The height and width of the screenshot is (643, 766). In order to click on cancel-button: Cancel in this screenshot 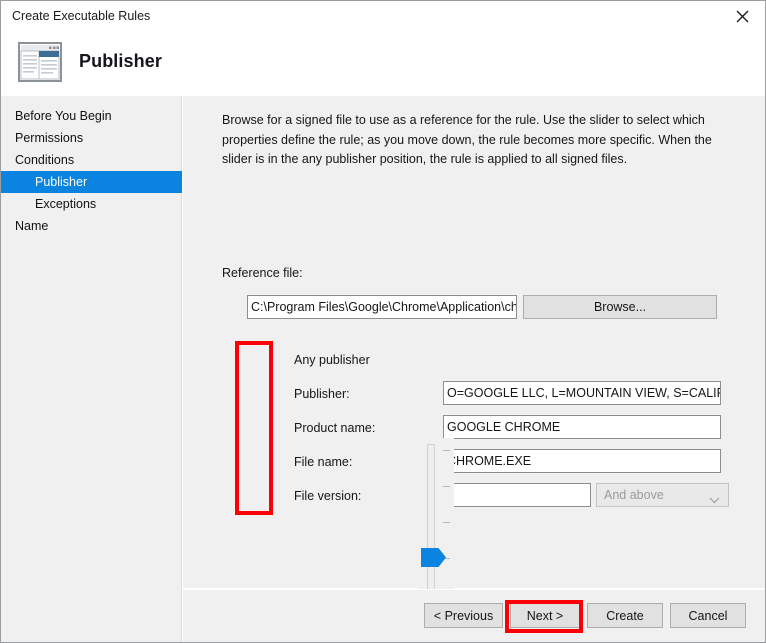, I will do `click(708, 615)`.